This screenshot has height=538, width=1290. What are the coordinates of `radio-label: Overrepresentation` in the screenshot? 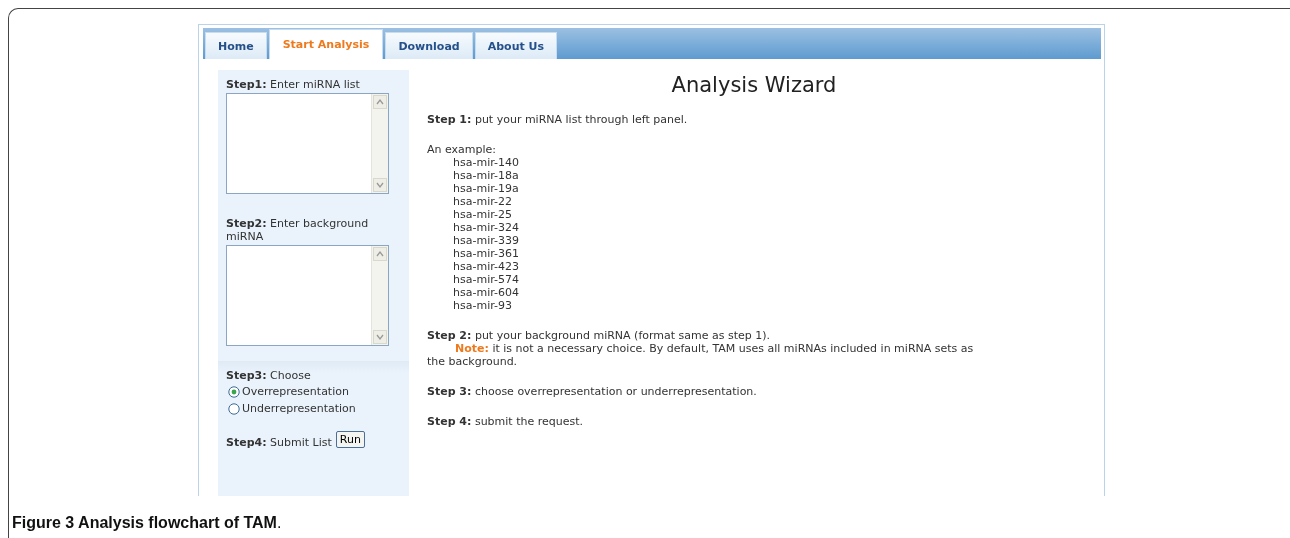 It's located at (295, 392).